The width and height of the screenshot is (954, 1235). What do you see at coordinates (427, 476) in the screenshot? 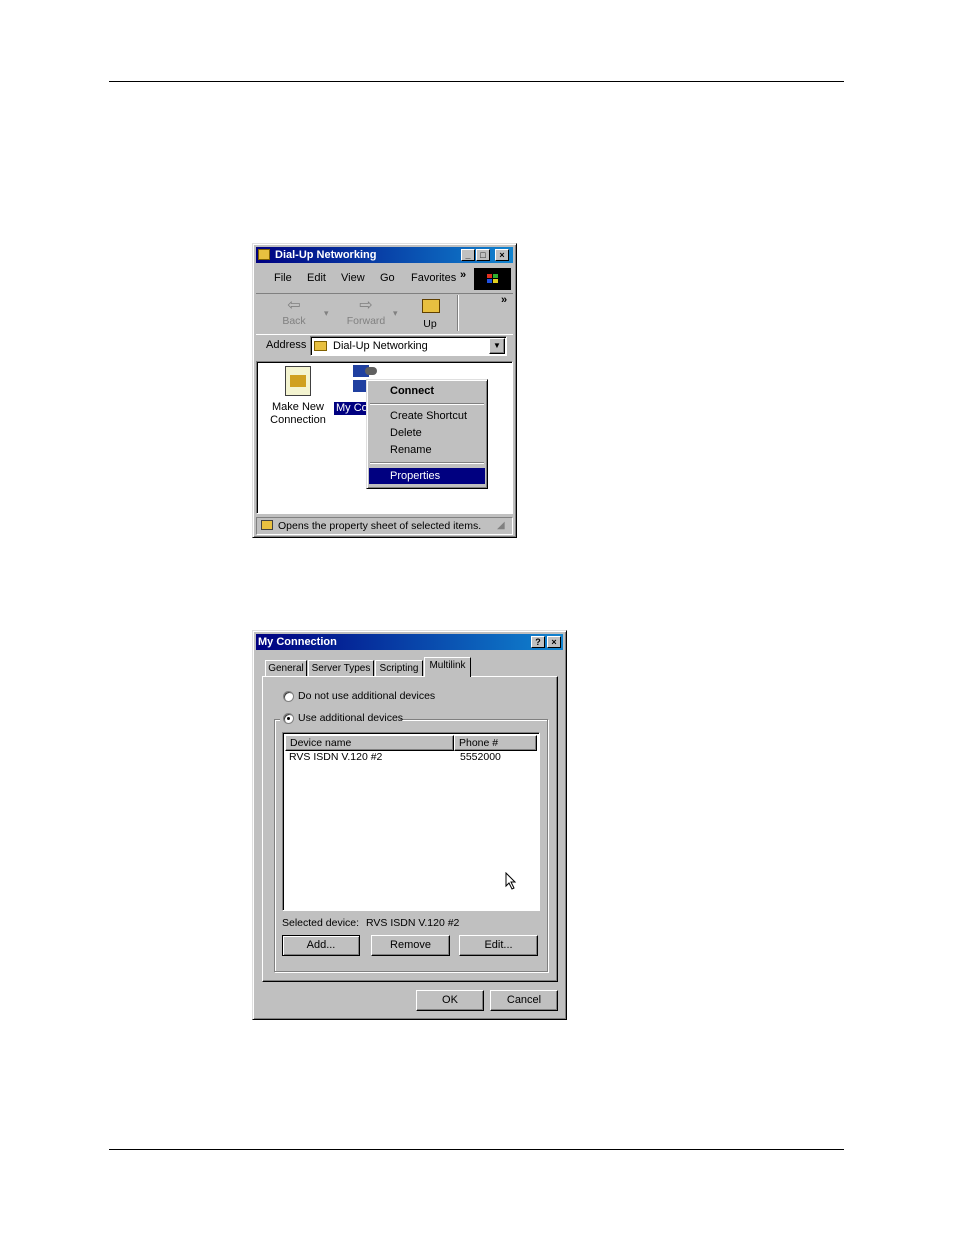
I see `context-properties: Properties` at bounding box center [427, 476].